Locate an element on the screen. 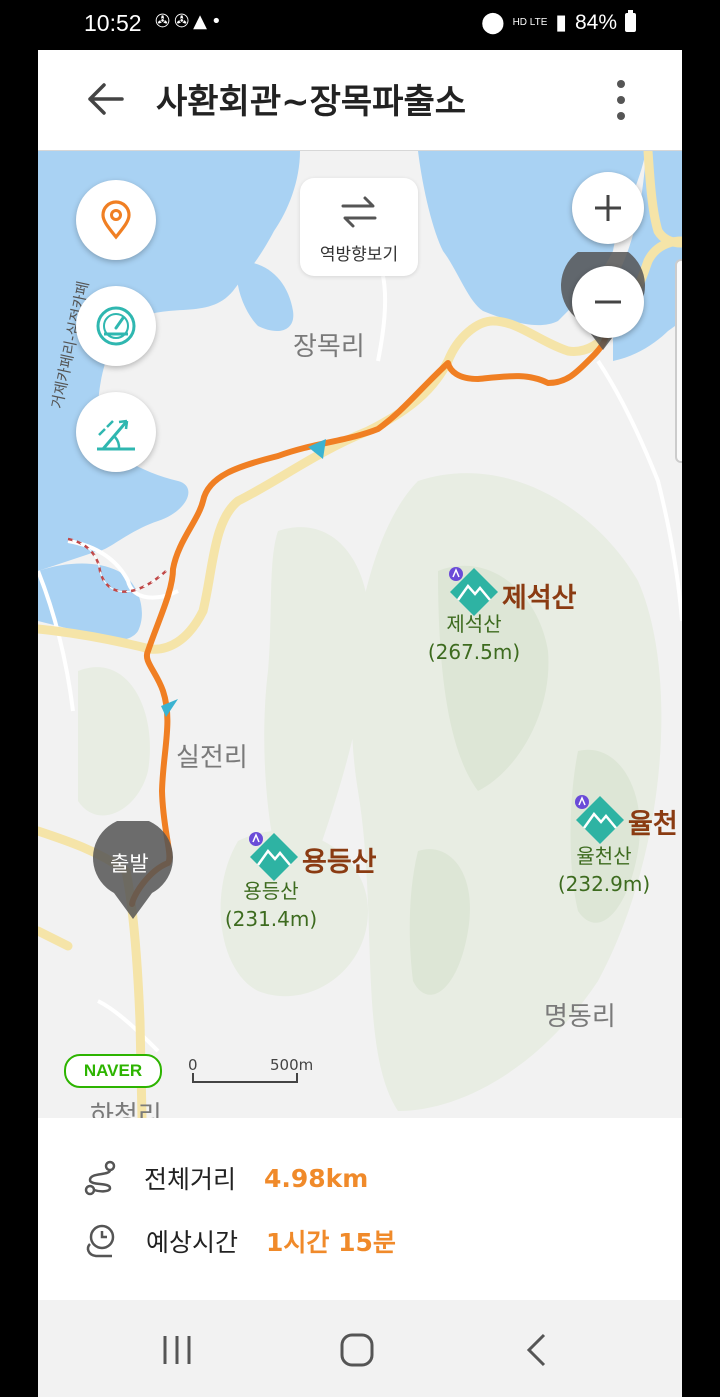 Image resolution: width=720 pixels, height=1397 pixels. reverse-direction-button: 역방향보기 is located at coordinates (359, 227).